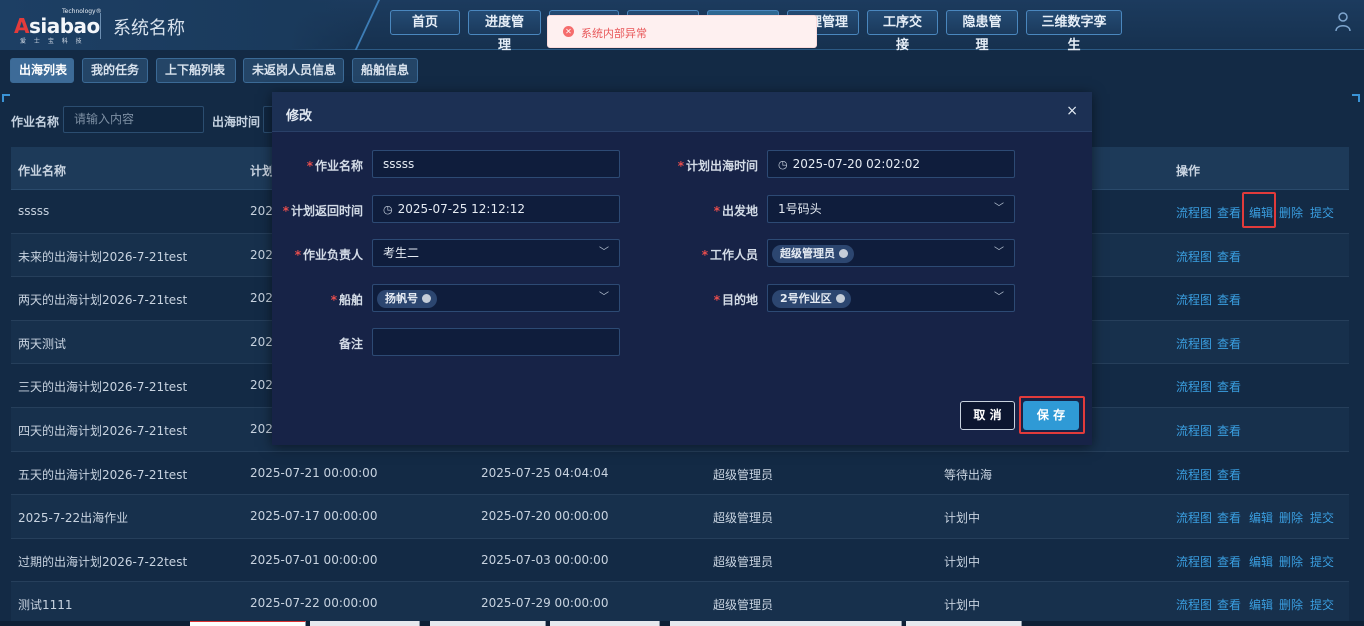  Describe the element at coordinates (115, 70) in the screenshot. I see `tab-my-tasks: 我的任务` at that location.